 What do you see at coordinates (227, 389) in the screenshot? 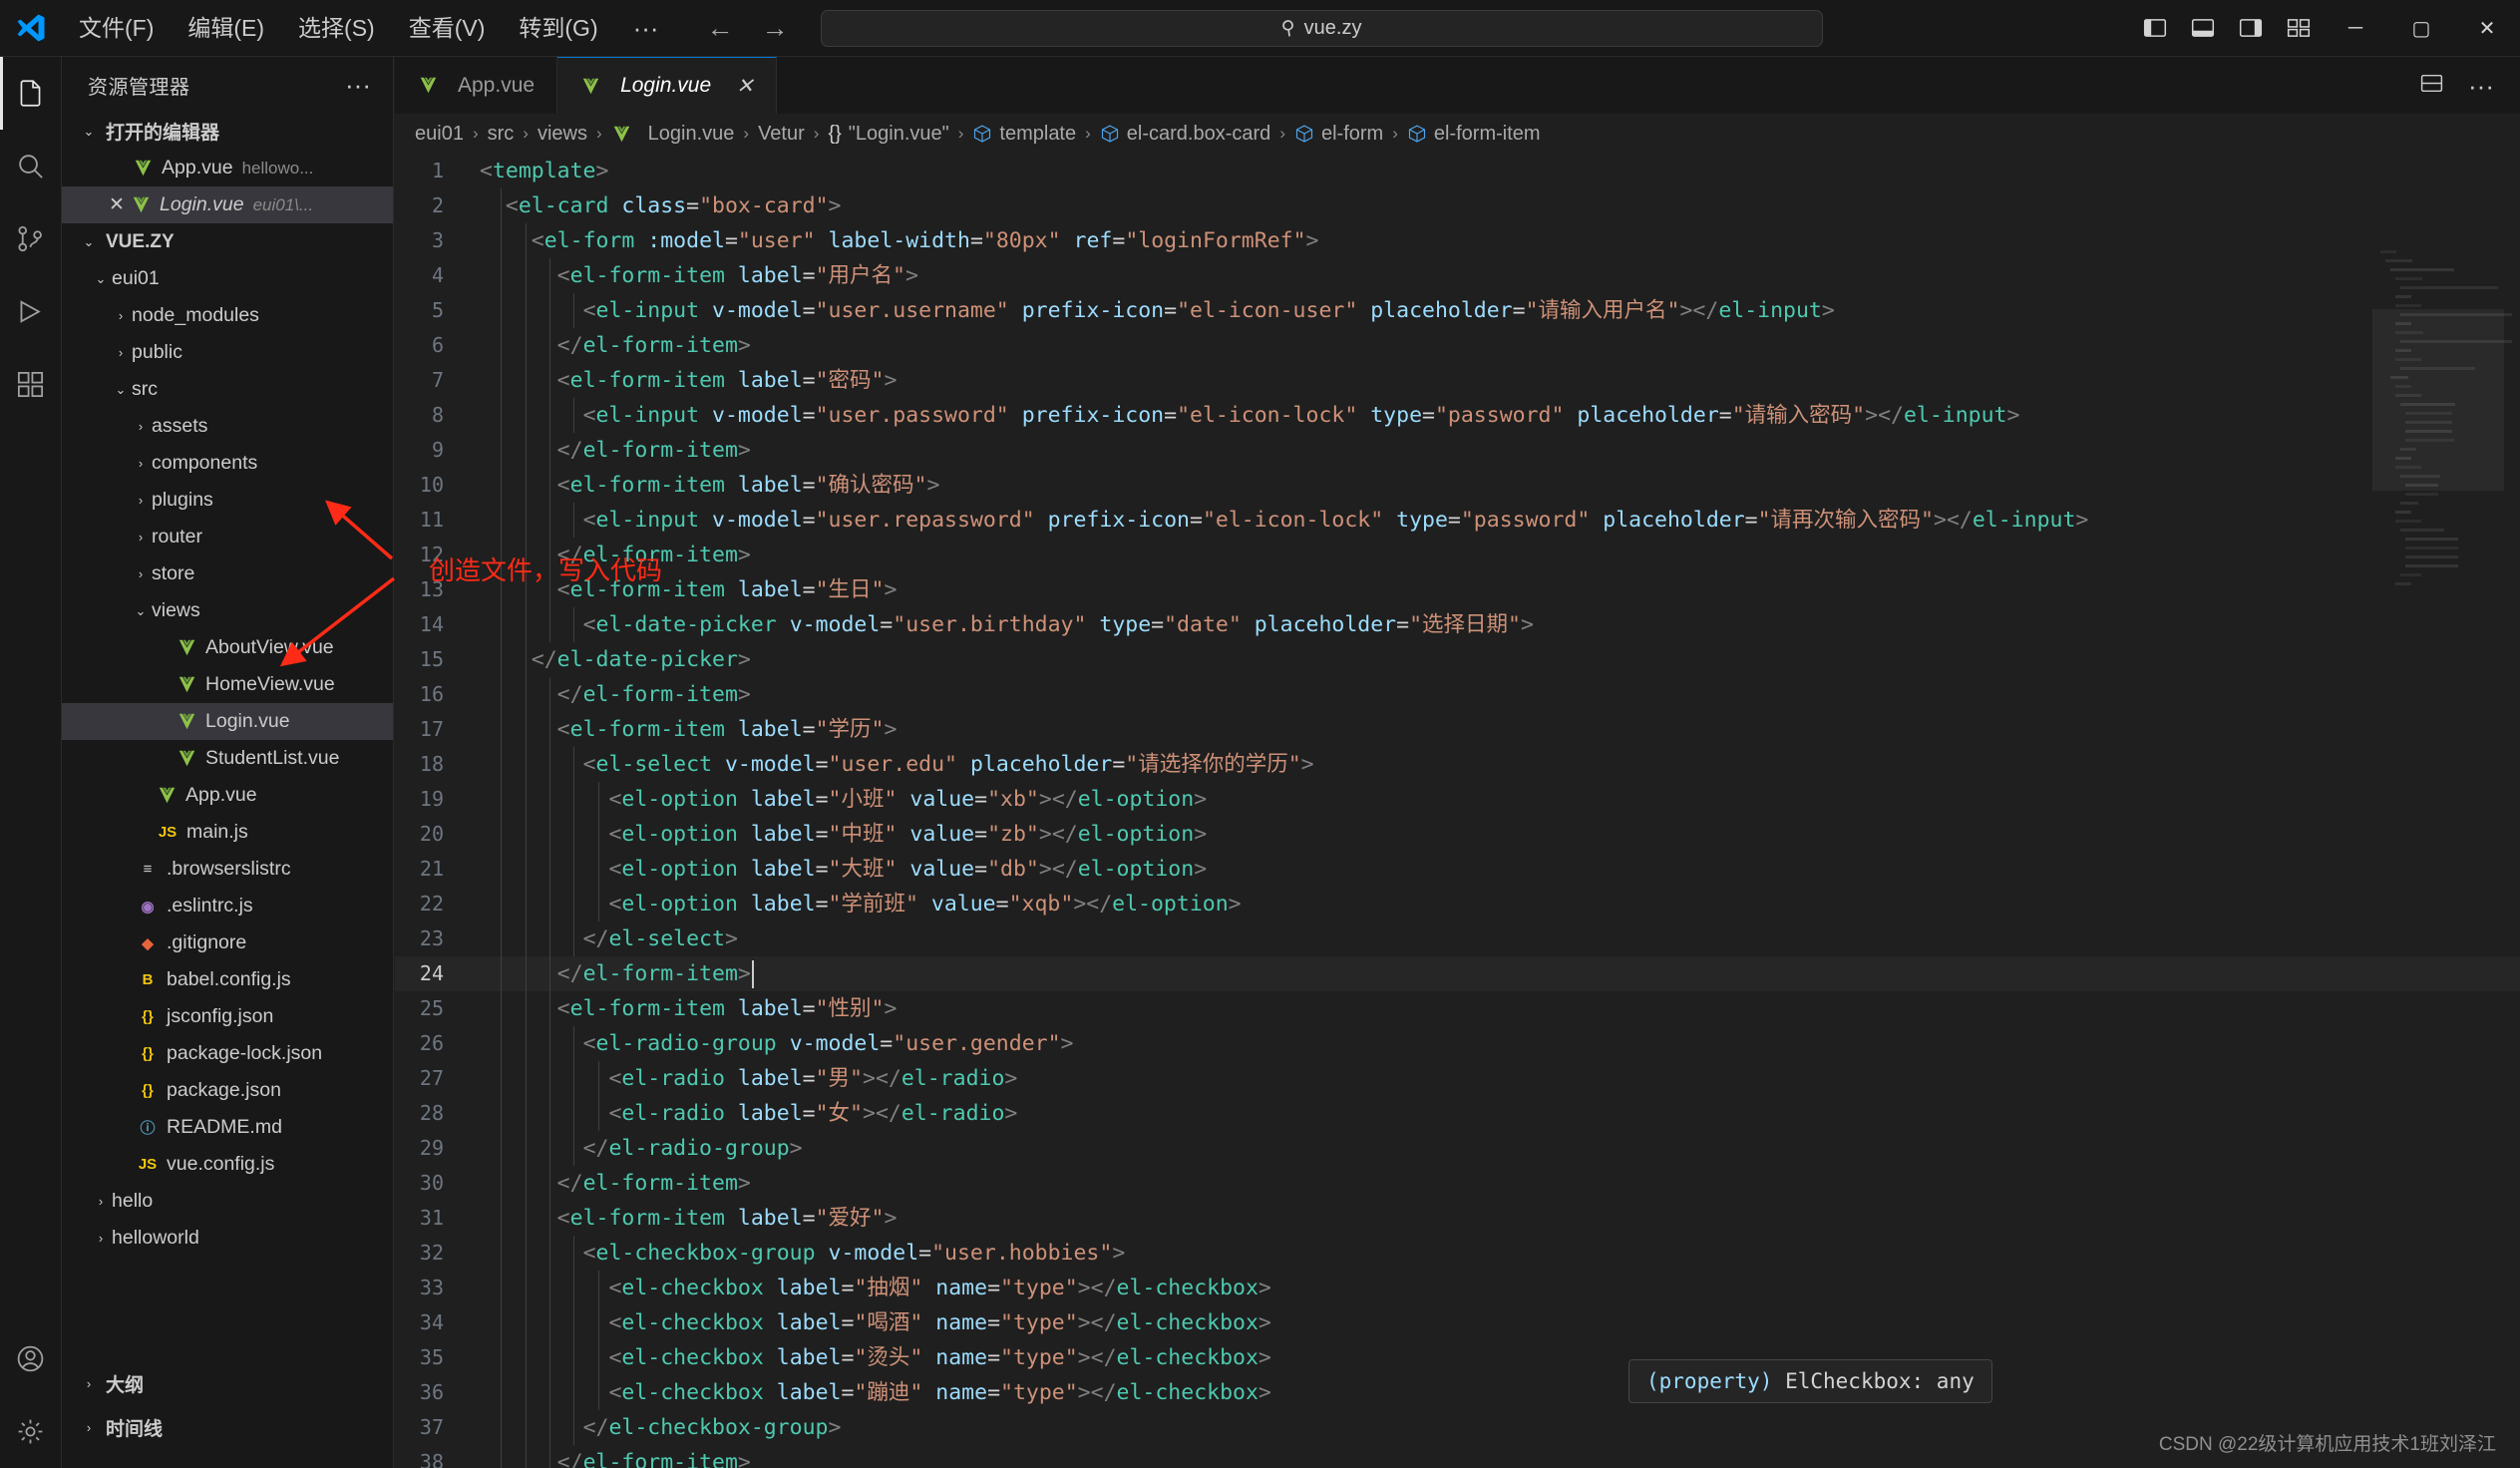
I see `tree-item-src: ⌄ src` at bounding box center [227, 389].